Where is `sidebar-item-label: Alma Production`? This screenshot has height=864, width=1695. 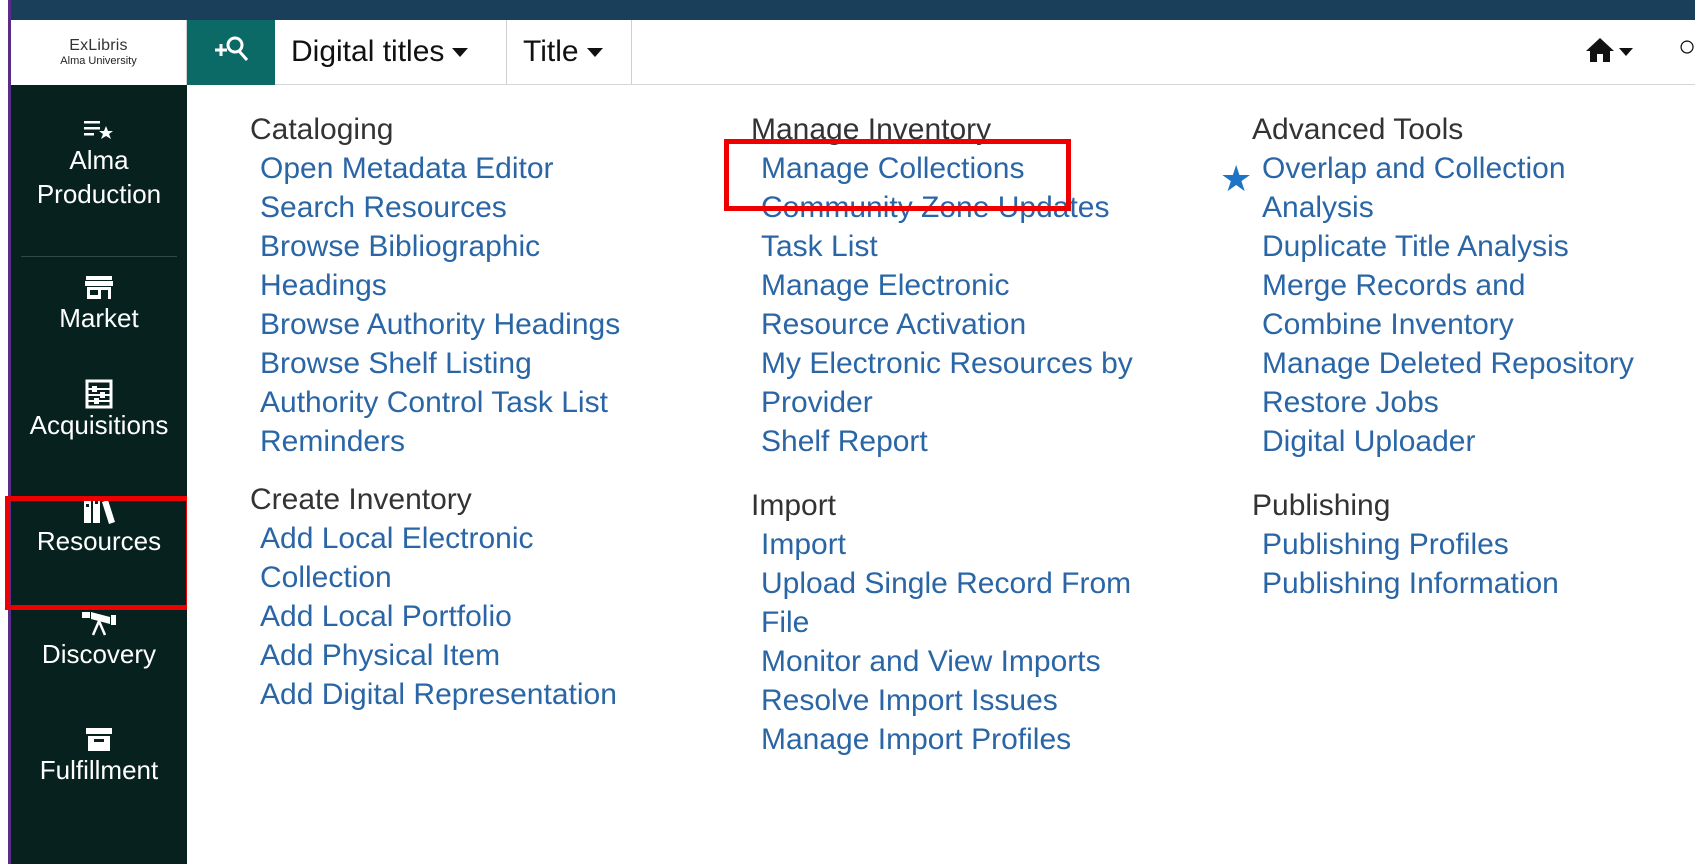
sidebar-item-label: Alma Production is located at coordinates (99, 177).